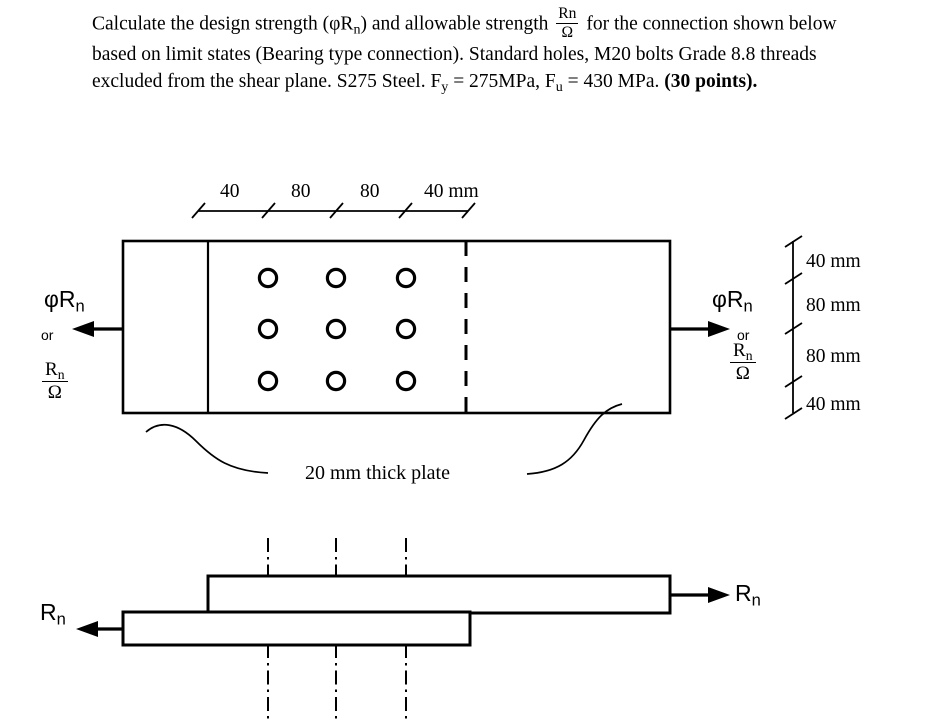  Describe the element at coordinates (377, 473) in the screenshot. I see `plate-thickness-note: 20 mm thick plate` at that location.